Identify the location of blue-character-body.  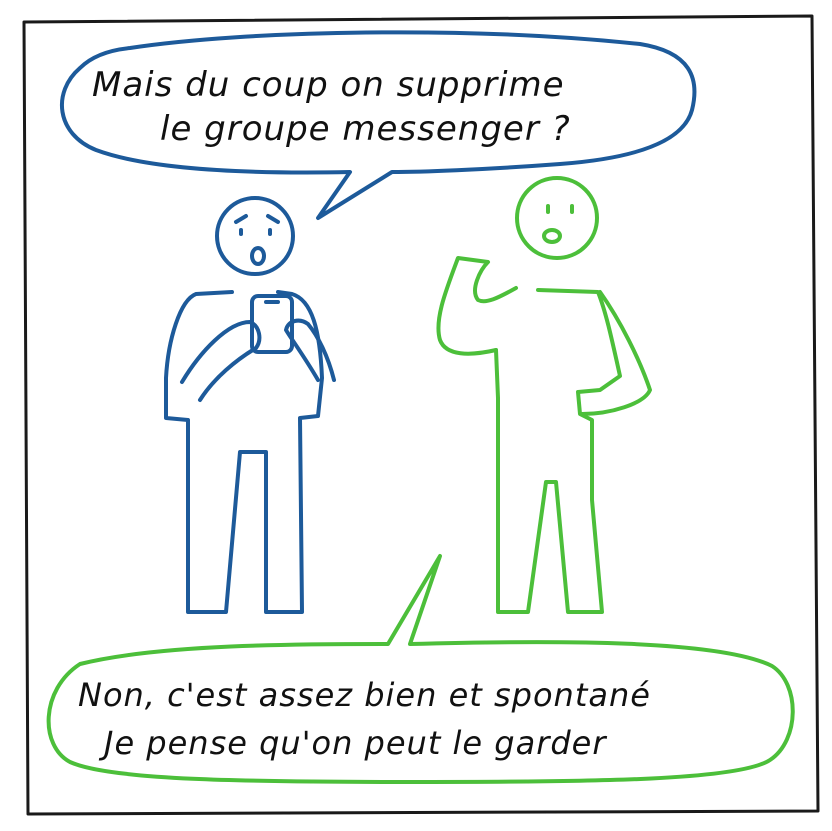
(244, 452).